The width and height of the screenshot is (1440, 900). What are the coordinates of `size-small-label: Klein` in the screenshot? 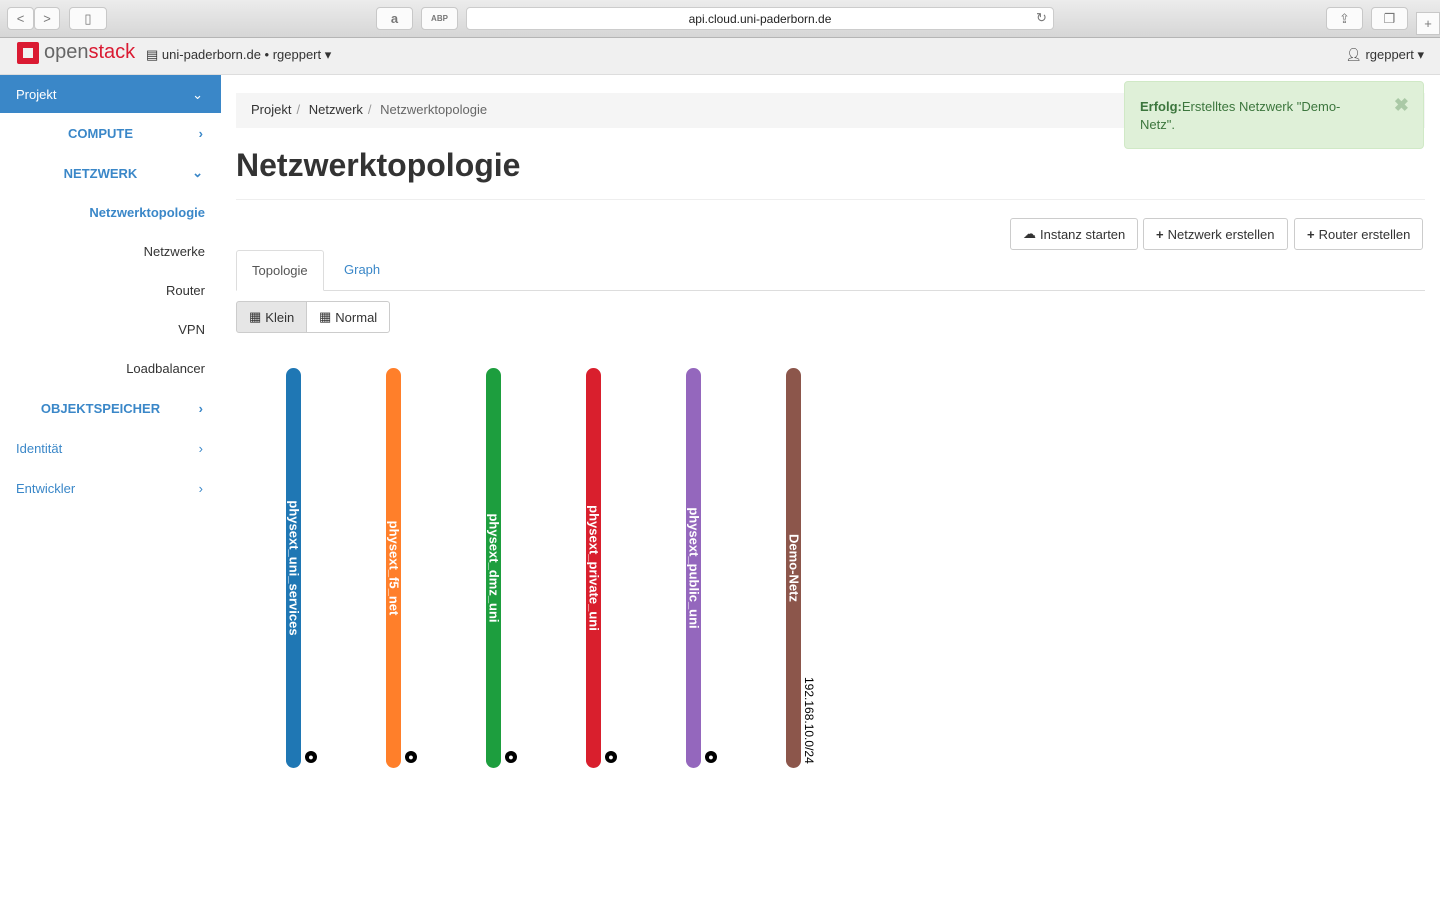 It's located at (280, 317).